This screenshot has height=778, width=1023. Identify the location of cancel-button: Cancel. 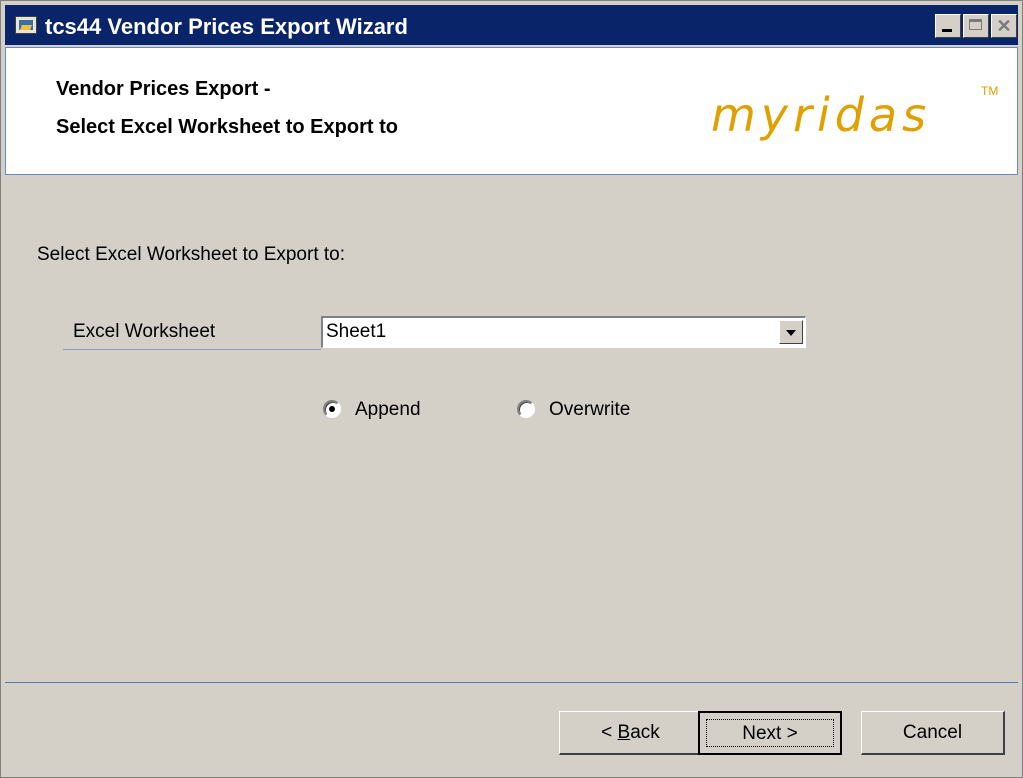
(933, 733).